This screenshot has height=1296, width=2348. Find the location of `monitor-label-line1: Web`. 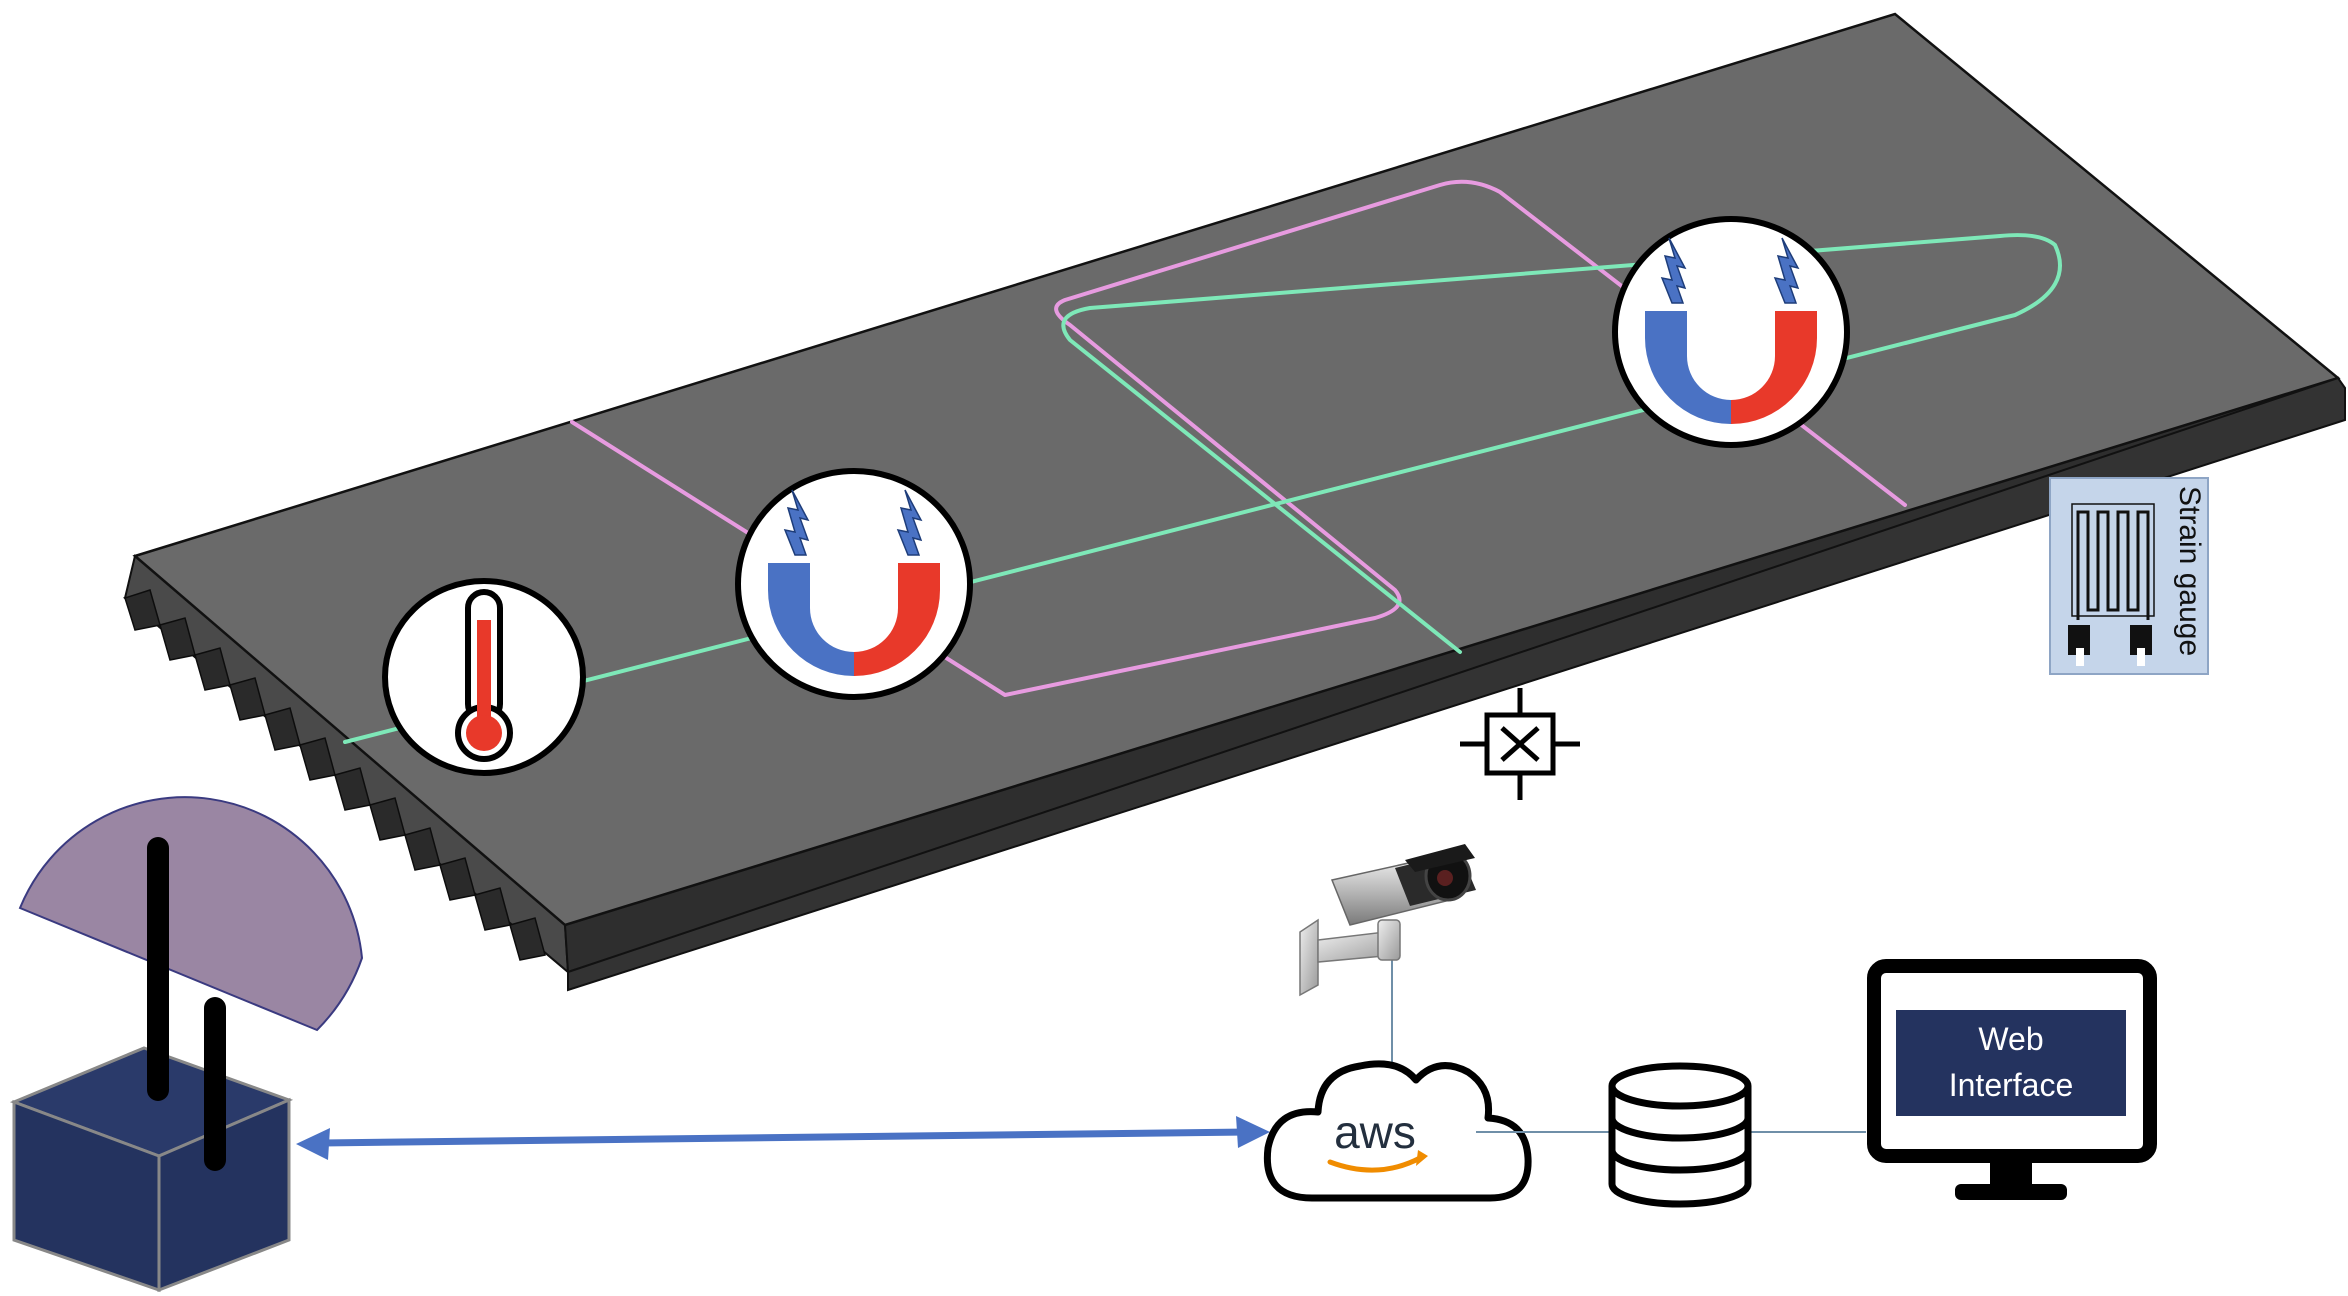

monitor-label-line1: Web is located at coordinates (2010, 1039).